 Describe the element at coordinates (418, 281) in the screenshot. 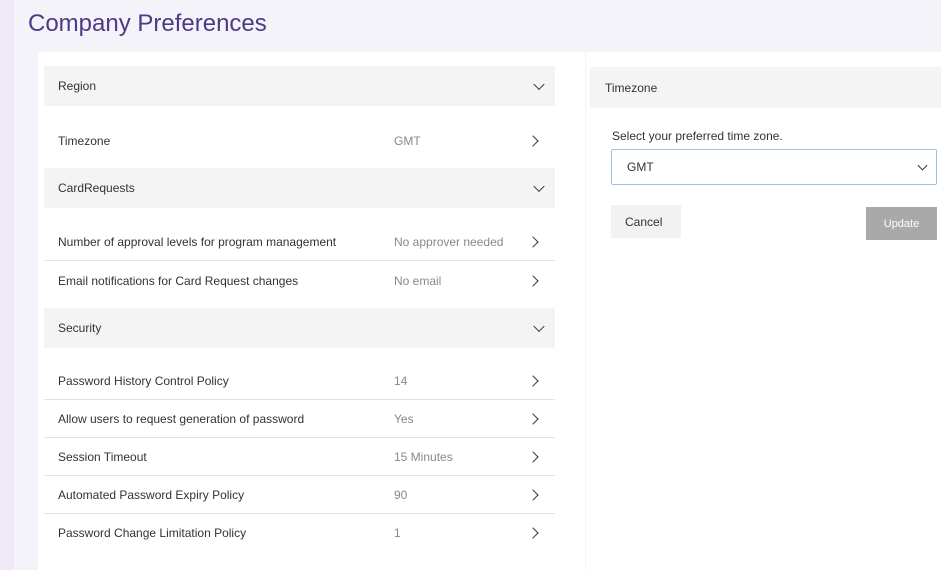

I see `row-value: No email` at that location.